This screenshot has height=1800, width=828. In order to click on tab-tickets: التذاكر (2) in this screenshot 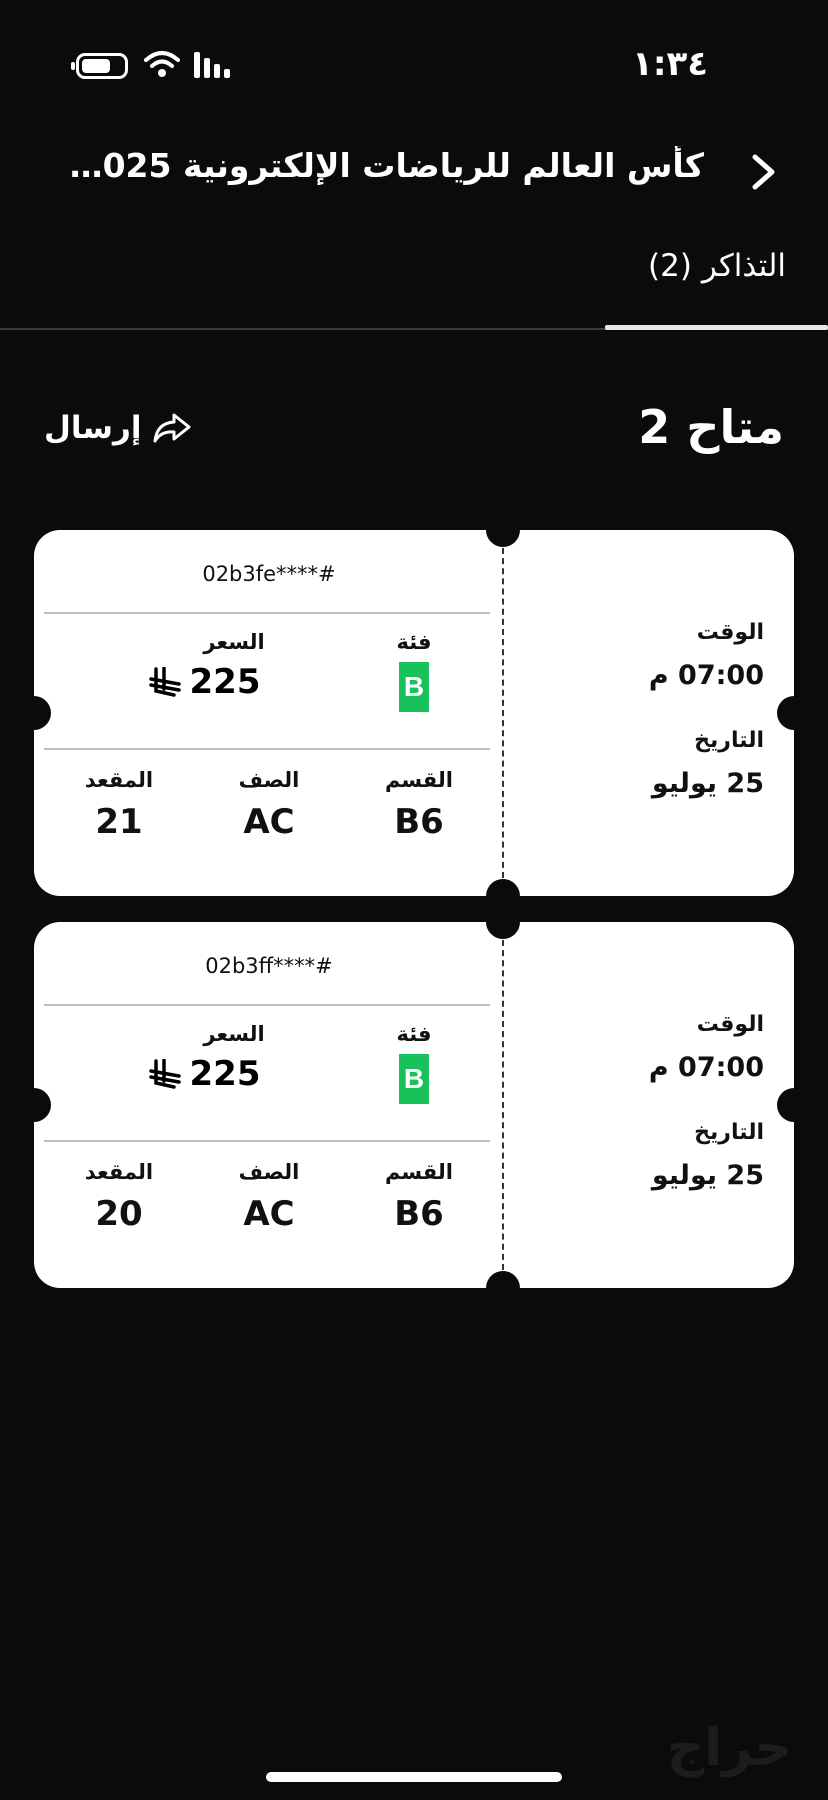, I will do `click(717, 266)`.